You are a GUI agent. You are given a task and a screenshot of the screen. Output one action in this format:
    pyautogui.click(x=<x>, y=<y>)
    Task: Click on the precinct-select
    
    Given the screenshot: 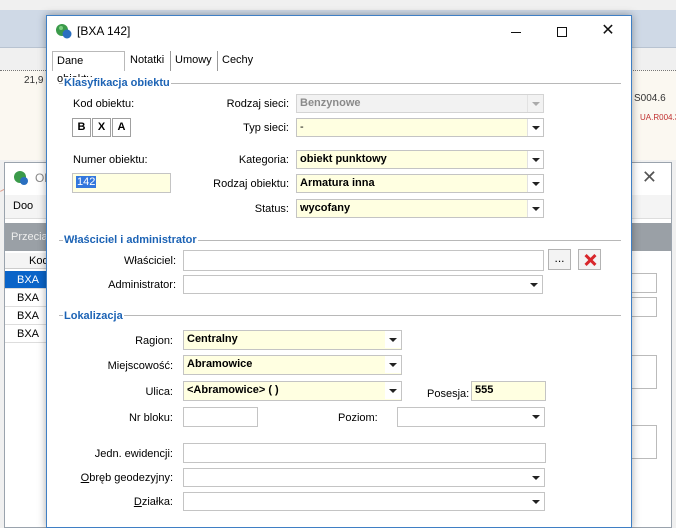 What is the action you would take?
    pyautogui.click(x=364, y=477)
    